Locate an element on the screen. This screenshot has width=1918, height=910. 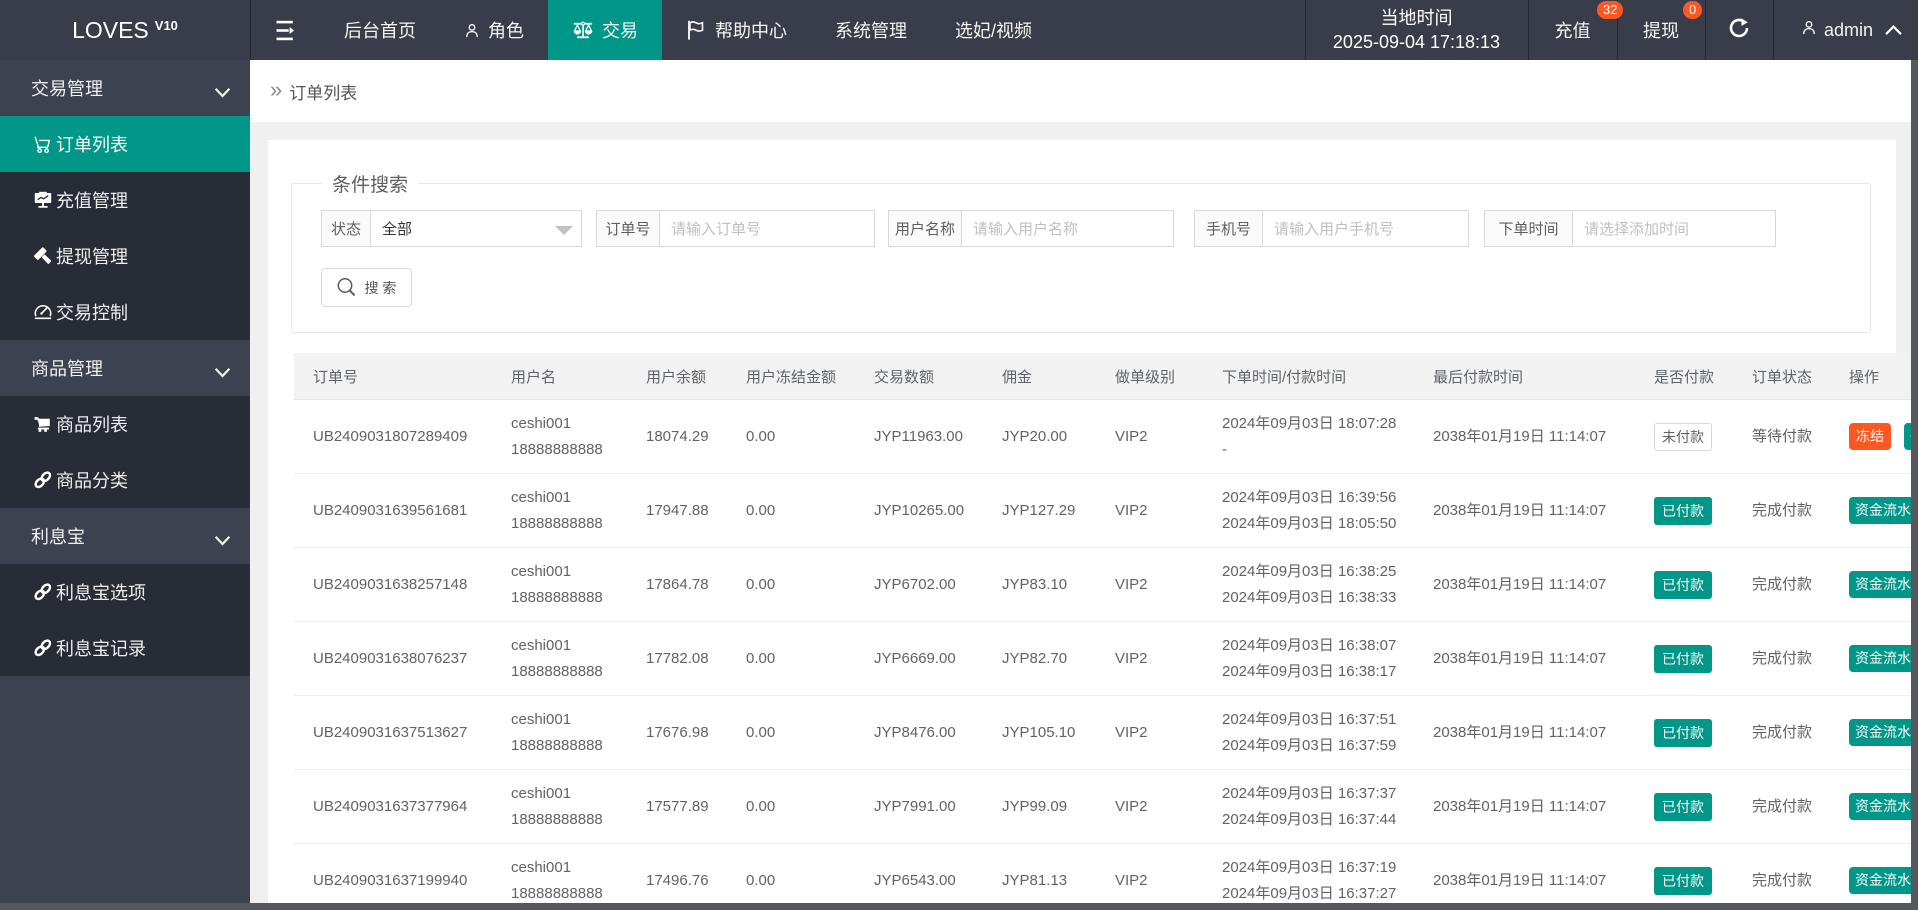
cell-user-text: 18888888888 is located at coordinates (557, 449).